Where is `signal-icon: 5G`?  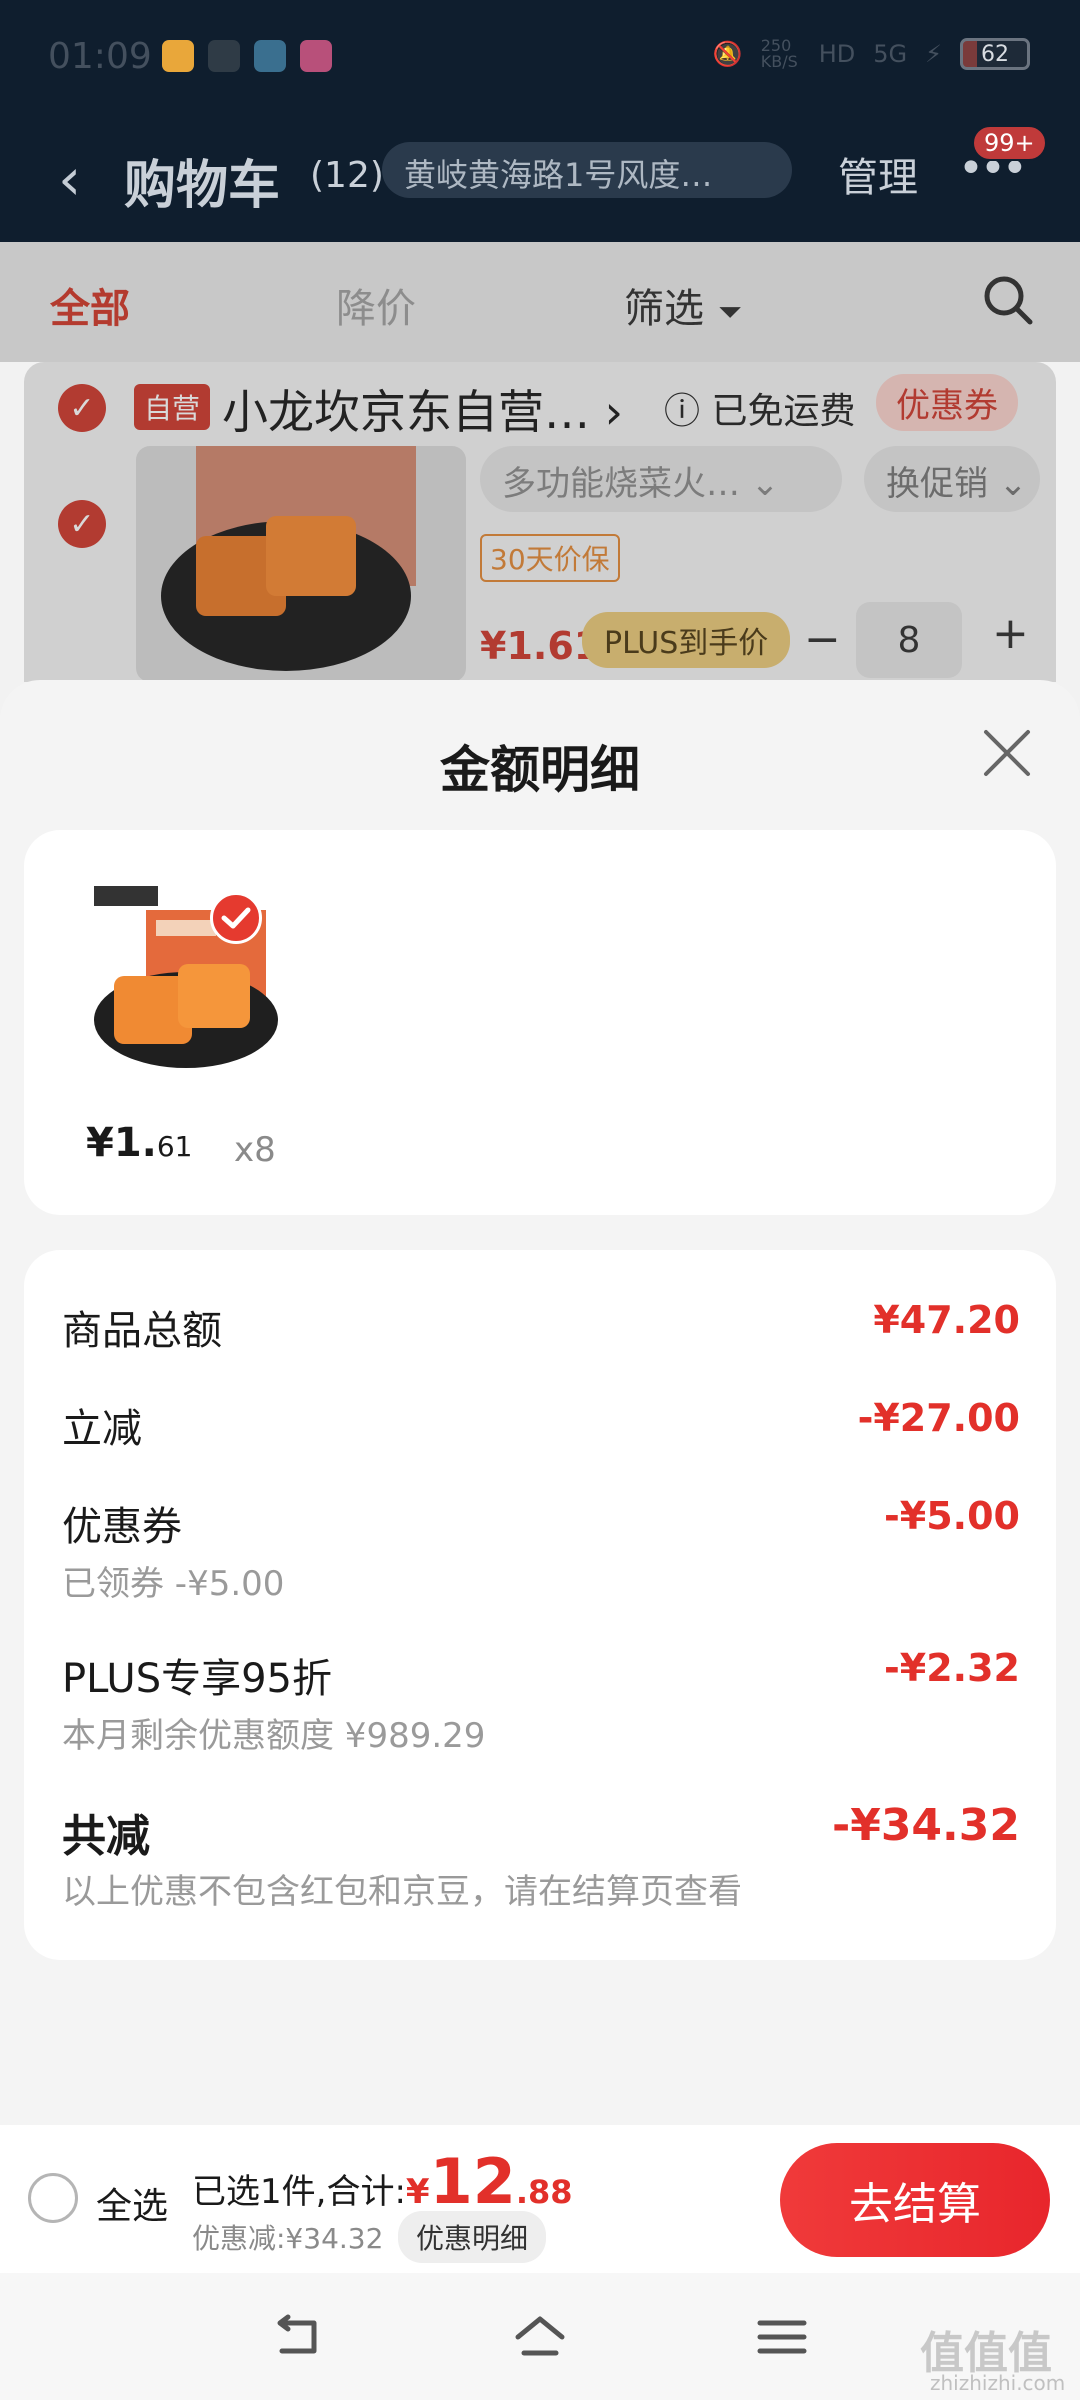 signal-icon: 5G is located at coordinates (890, 54).